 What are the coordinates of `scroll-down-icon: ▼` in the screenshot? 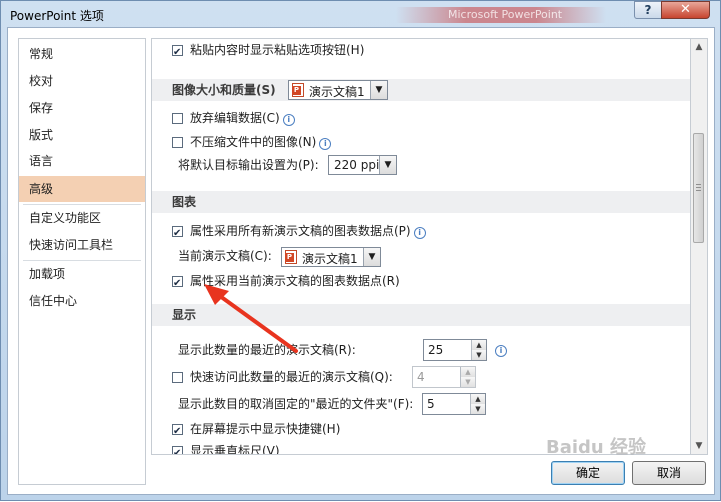 It's located at (699, 446).